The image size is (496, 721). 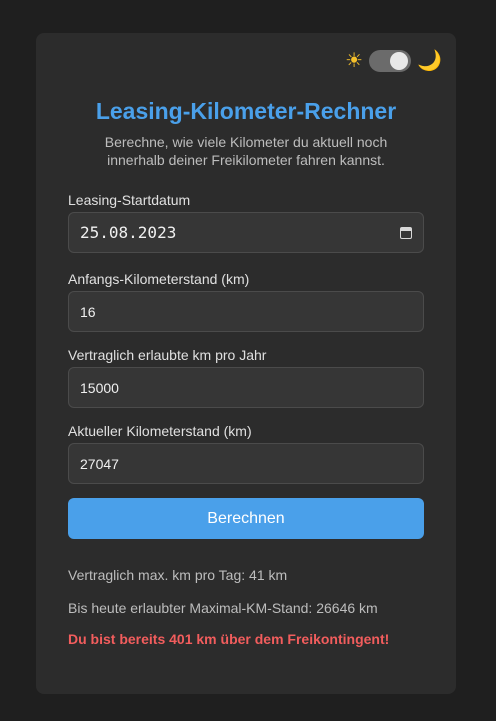 I want to click on result-per-day: Vertraglich max. km pro Tag: 41 km, so click(x=178, y=575).